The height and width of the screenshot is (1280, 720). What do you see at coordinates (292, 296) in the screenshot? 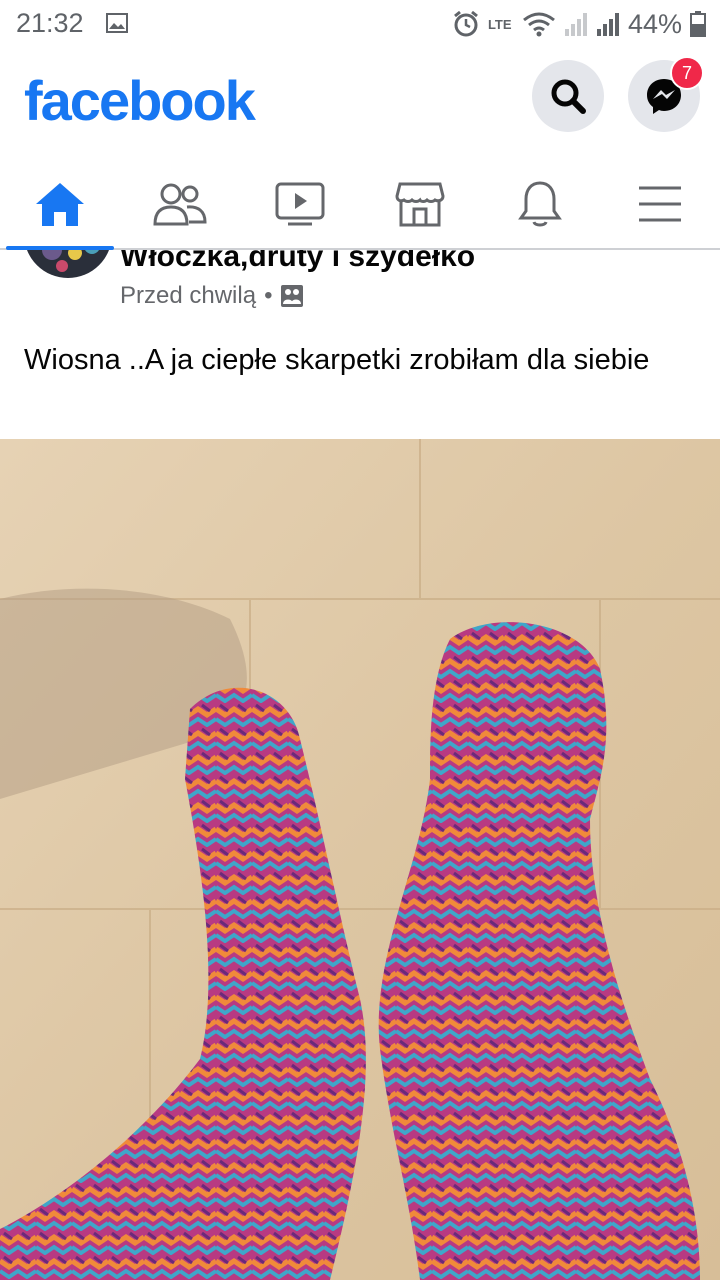
I see `group-icon` at bounding box center [292, 296].